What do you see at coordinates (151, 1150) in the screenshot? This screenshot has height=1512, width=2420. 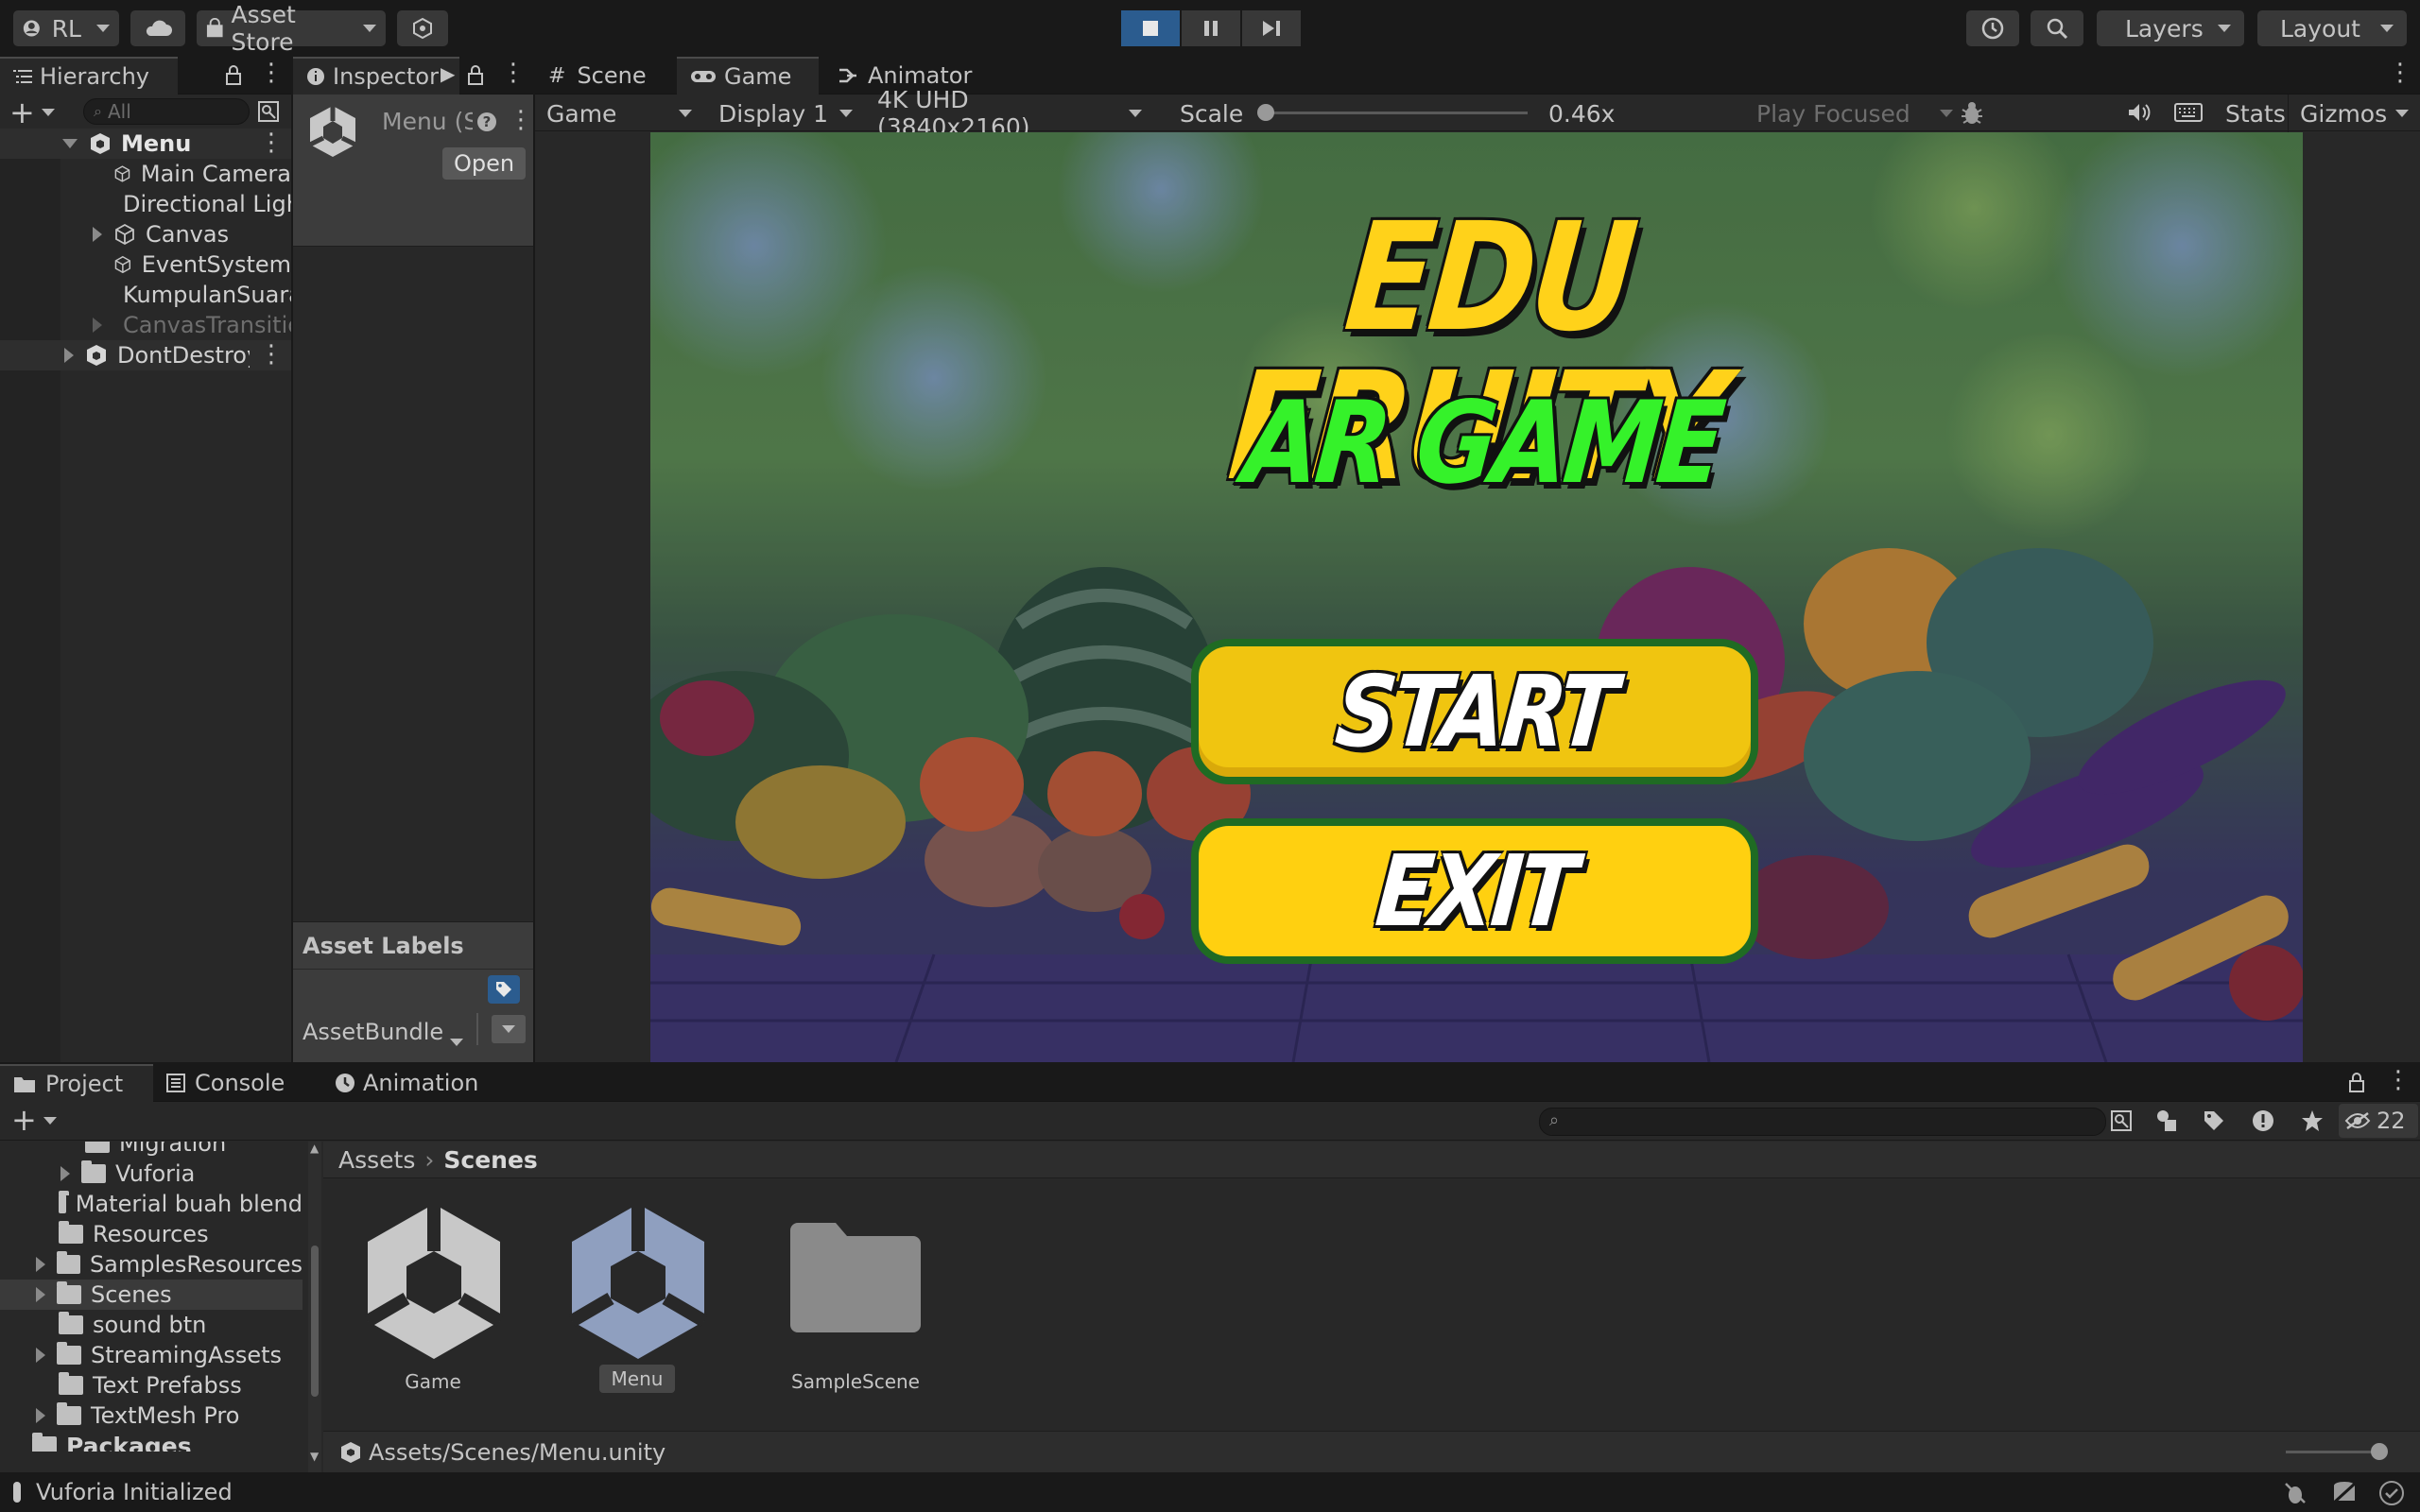 I see `tree-item: Migration` at bounding box center [151, 1150].